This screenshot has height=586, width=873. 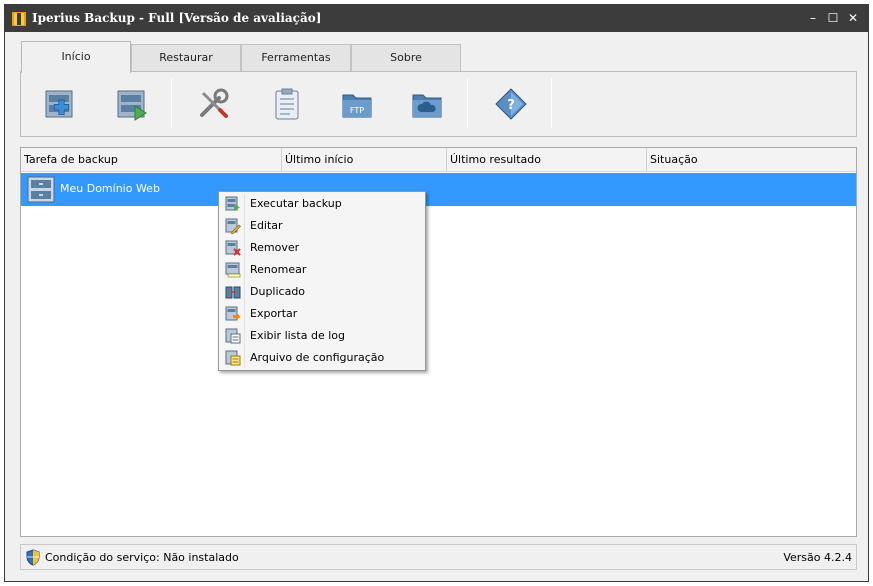 What do you see at coordinates (297, 335) in the screenshot?
I see `menu-item-label: Exibir lista de log` at bounding box center [297, 335].